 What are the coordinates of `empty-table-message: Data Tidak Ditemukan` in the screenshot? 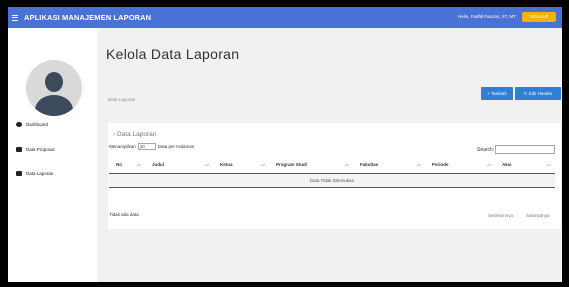 It's located at (332, 180).